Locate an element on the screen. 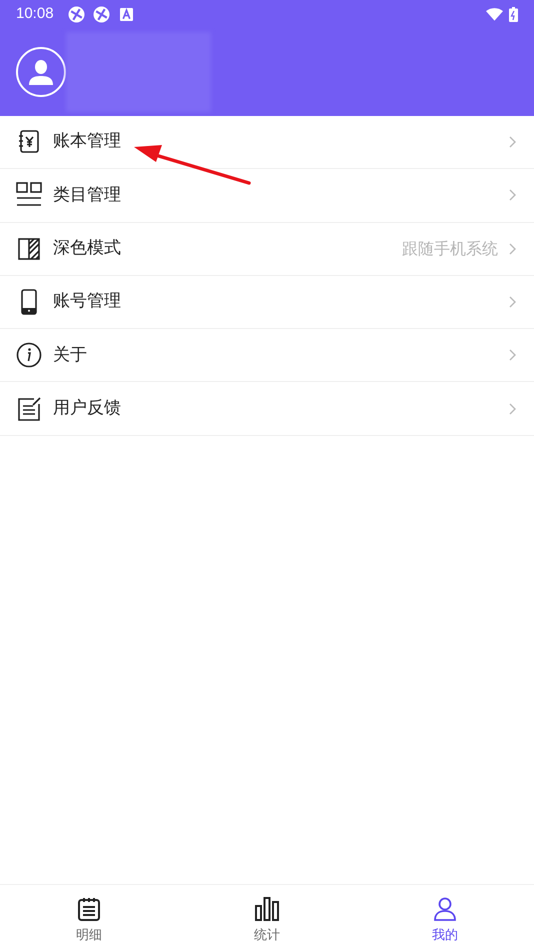 The height and width of the screenshot is (950, 534). notepad-icon is located at coordinates (89, 909).